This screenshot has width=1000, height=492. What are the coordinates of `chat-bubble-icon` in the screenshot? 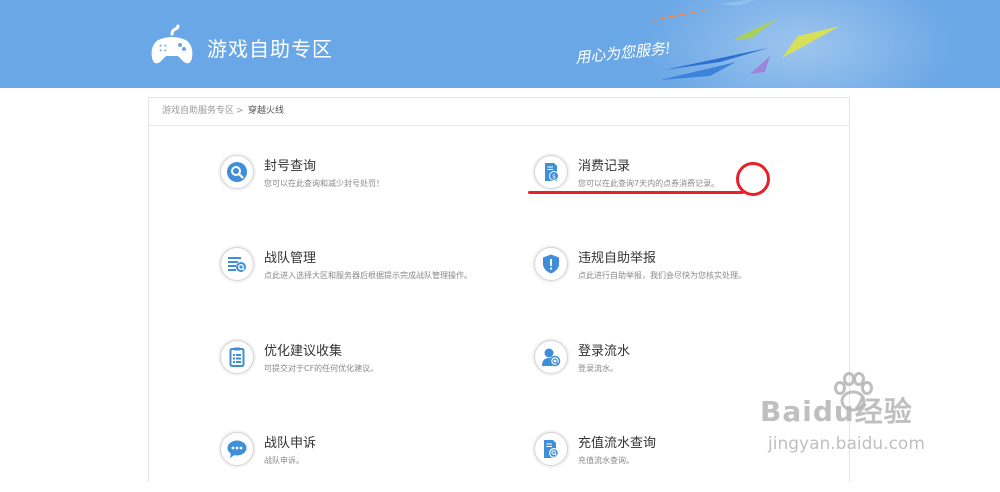 It's located at (237, 449).